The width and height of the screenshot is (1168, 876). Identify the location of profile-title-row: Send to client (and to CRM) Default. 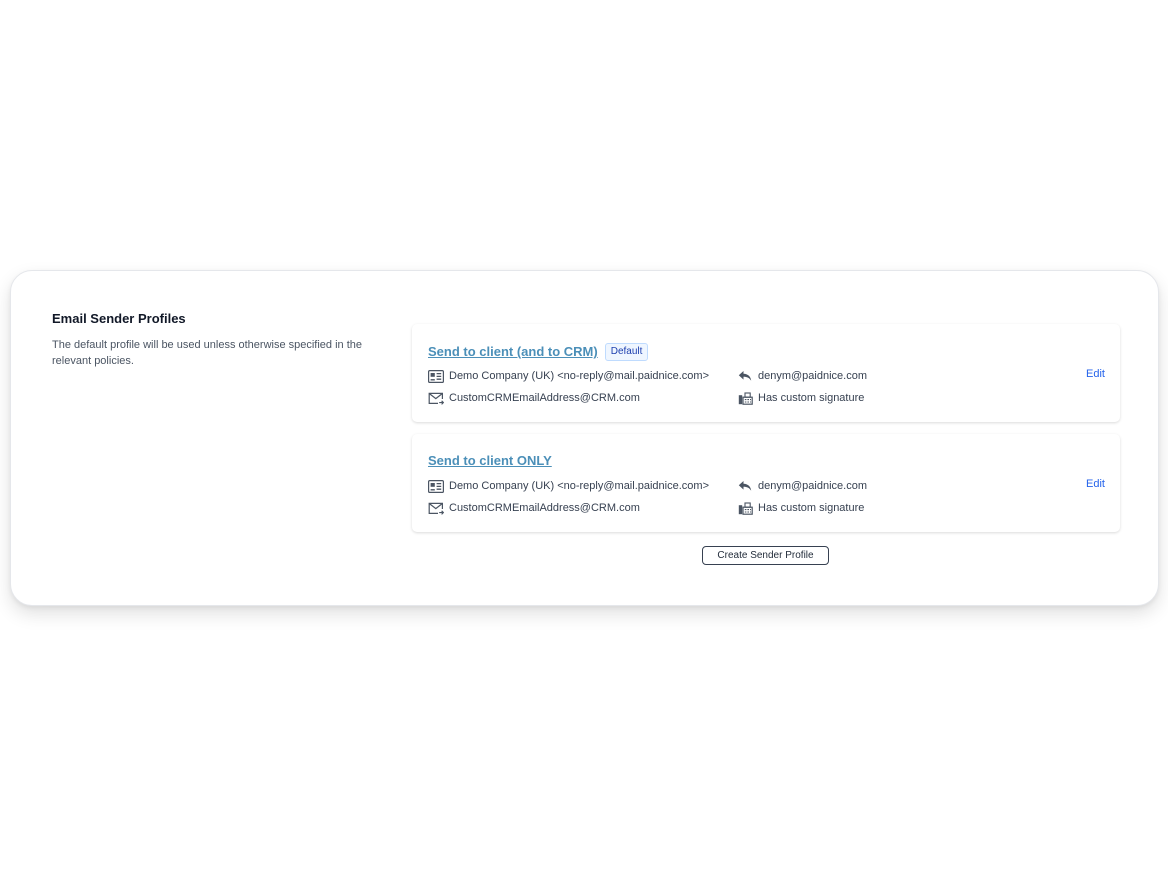
(538, 352).